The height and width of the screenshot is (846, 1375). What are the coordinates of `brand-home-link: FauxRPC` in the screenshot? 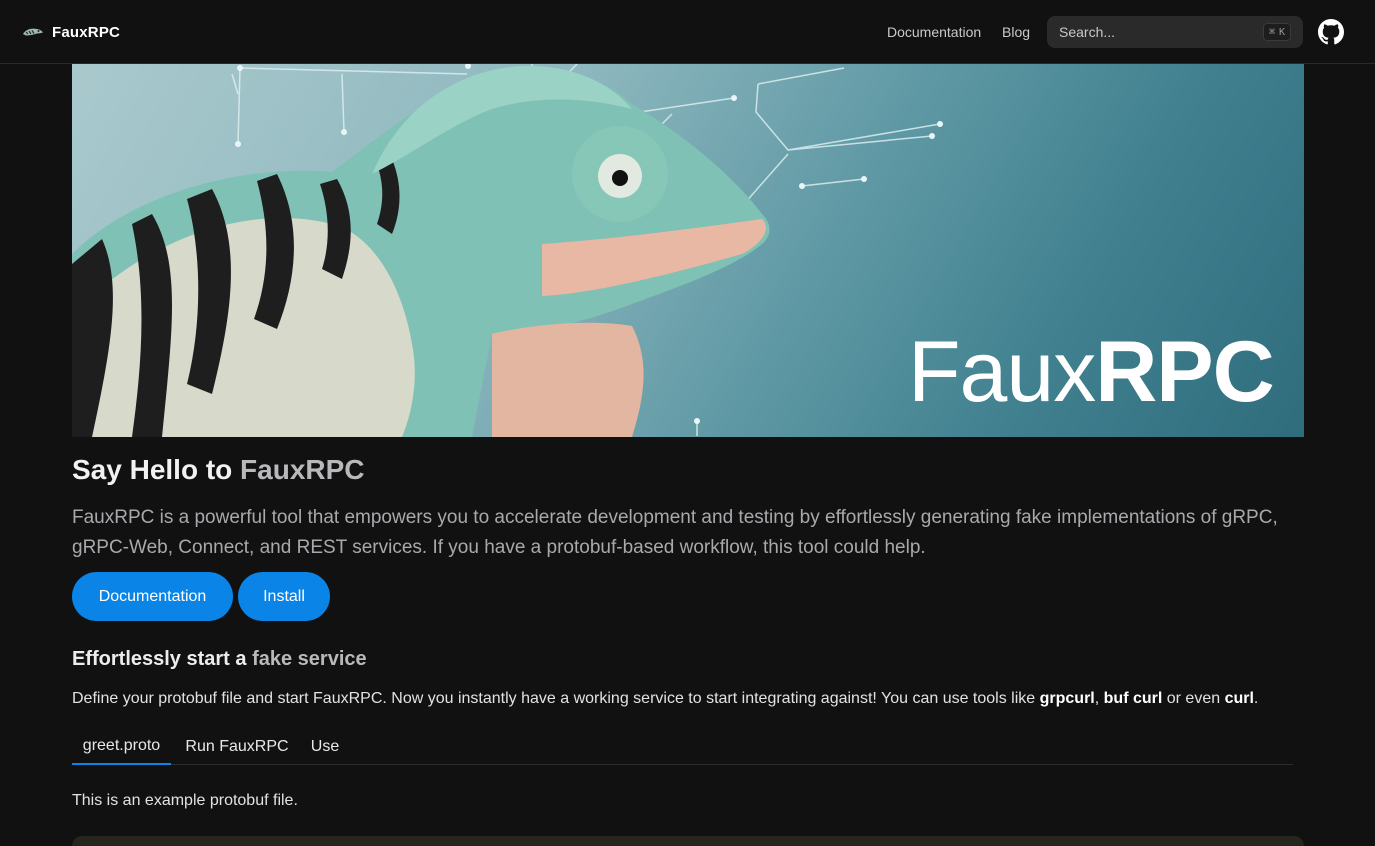 It's located at (71, 32).